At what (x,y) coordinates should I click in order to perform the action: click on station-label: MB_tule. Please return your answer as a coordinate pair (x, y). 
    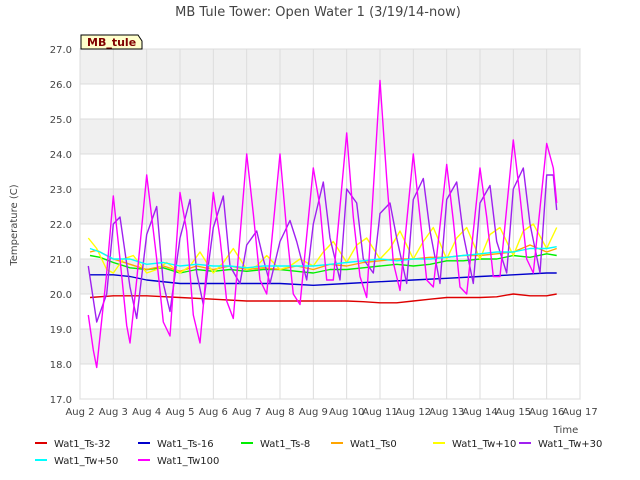
    Looking at the image, I should click on (111, 42).